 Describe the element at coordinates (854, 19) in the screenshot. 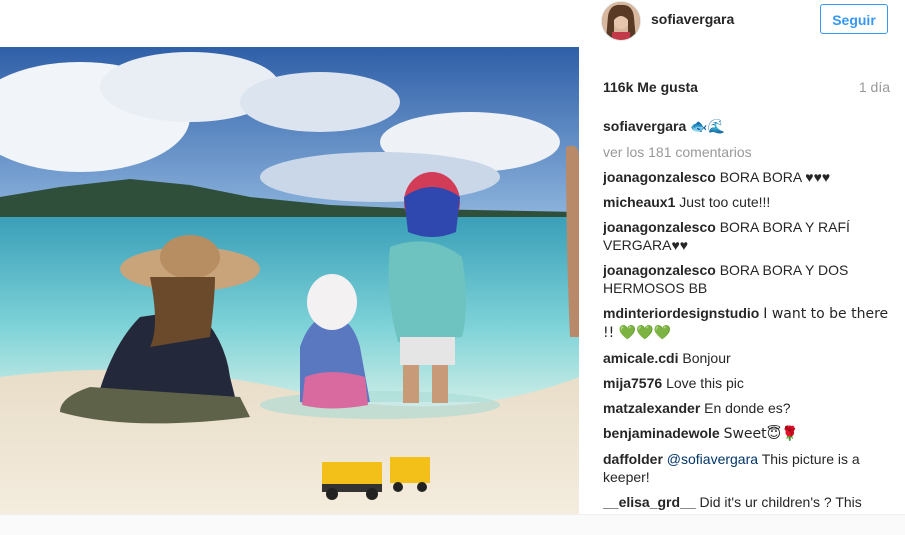

I see `follow-button: Seguir` at that location.